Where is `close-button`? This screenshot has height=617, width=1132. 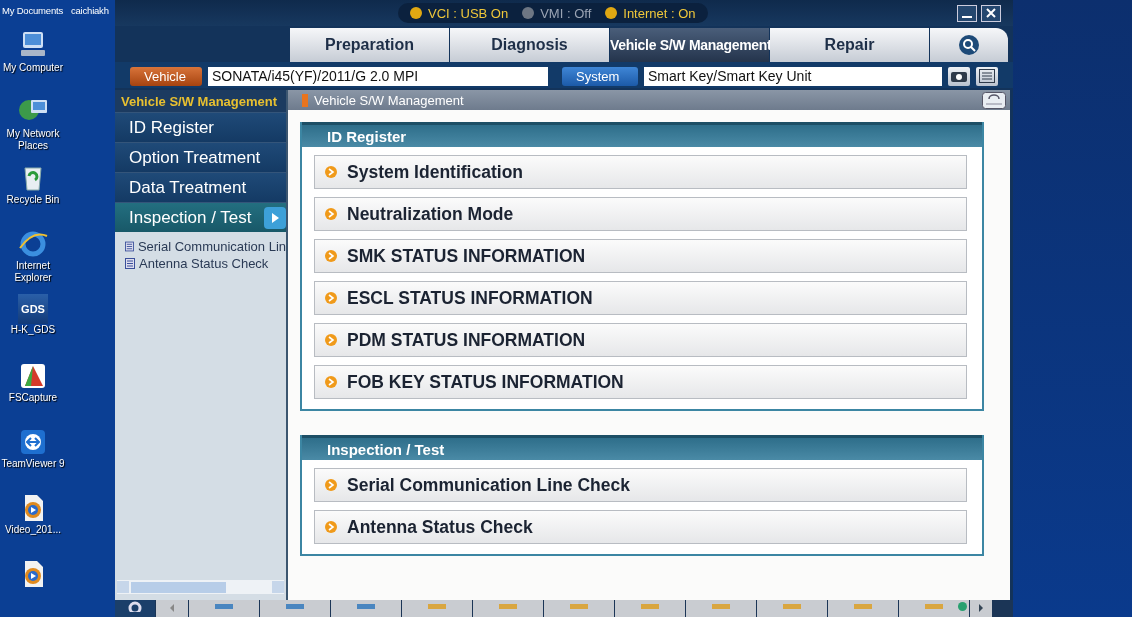
close-button is located at coordinates (991, 13).